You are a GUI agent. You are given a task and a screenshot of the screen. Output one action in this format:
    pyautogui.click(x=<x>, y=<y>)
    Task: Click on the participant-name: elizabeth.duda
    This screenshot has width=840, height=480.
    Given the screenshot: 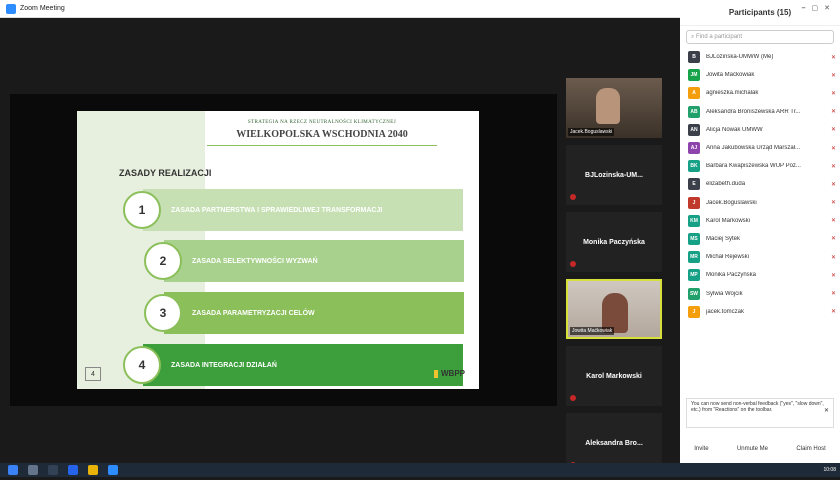 What is the action you would take?
    pyautogui.click(x=726, y=184)
    